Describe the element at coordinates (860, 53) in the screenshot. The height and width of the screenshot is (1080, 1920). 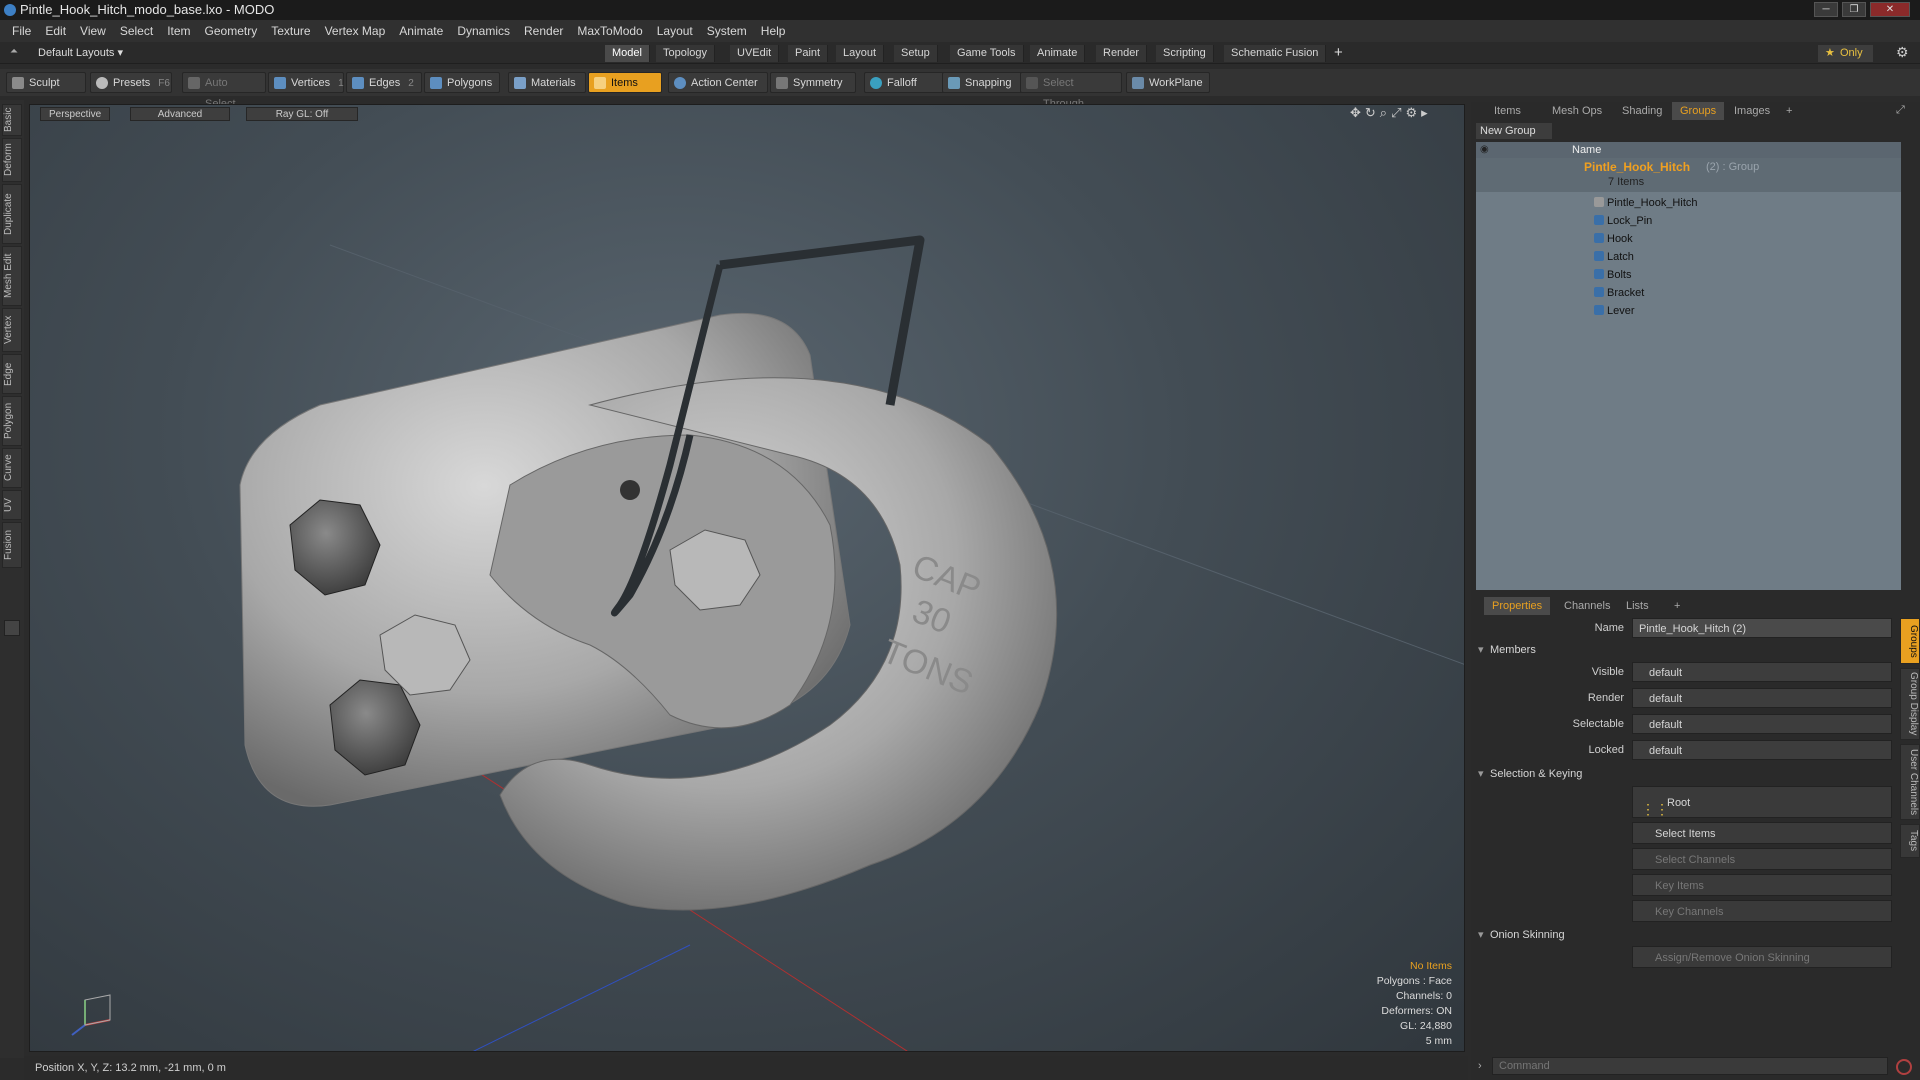
I see `tab-layout: Layout` at that location.